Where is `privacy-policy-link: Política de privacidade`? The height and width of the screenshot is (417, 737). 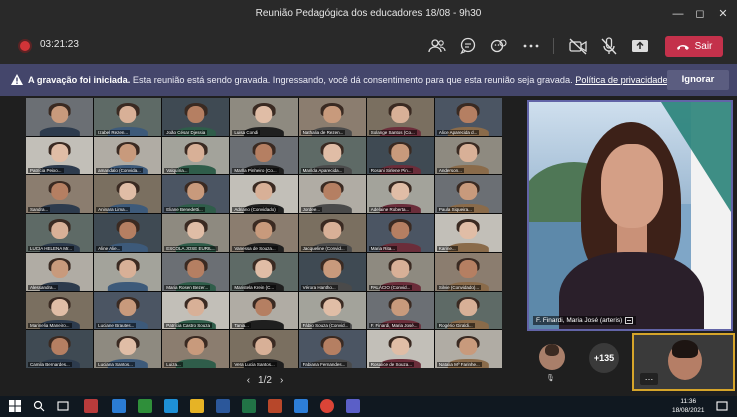
privacy-policy-link: Política de privacidade is located at coordinates (621, 80).